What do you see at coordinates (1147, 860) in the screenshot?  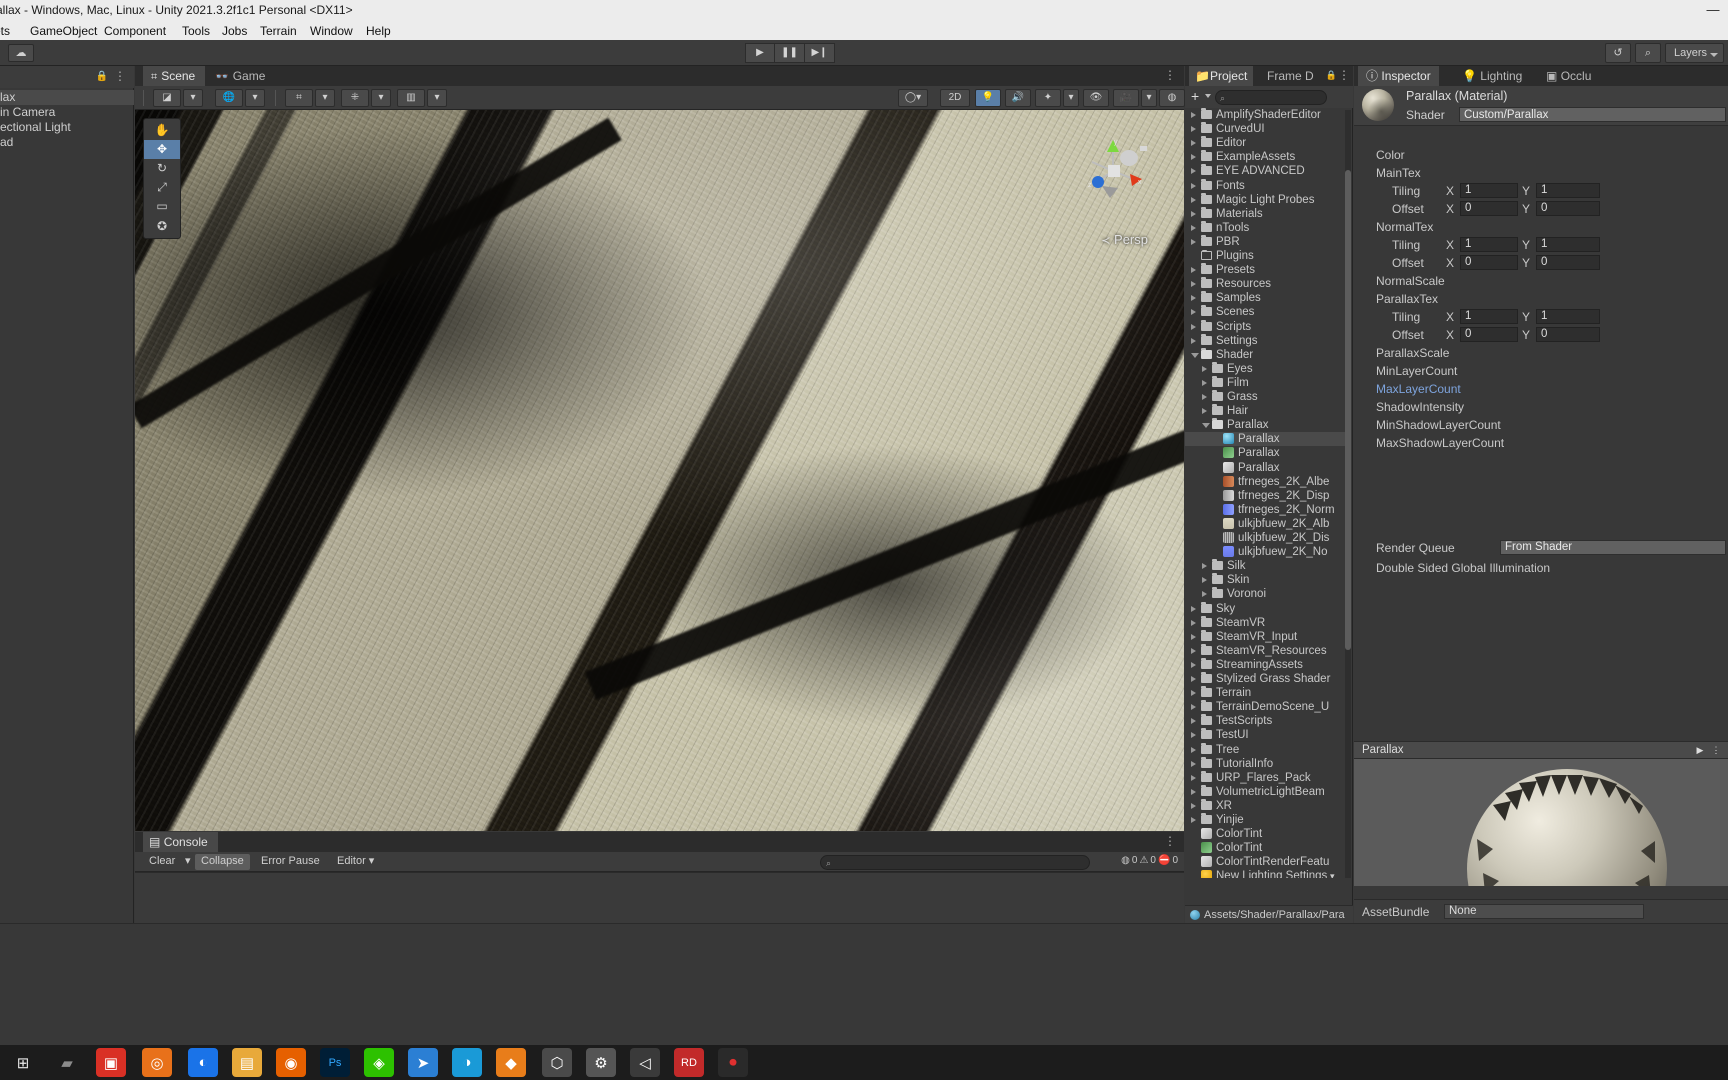 I see `warning-count: ⚠ 0` at bounding box center [1147, 860].